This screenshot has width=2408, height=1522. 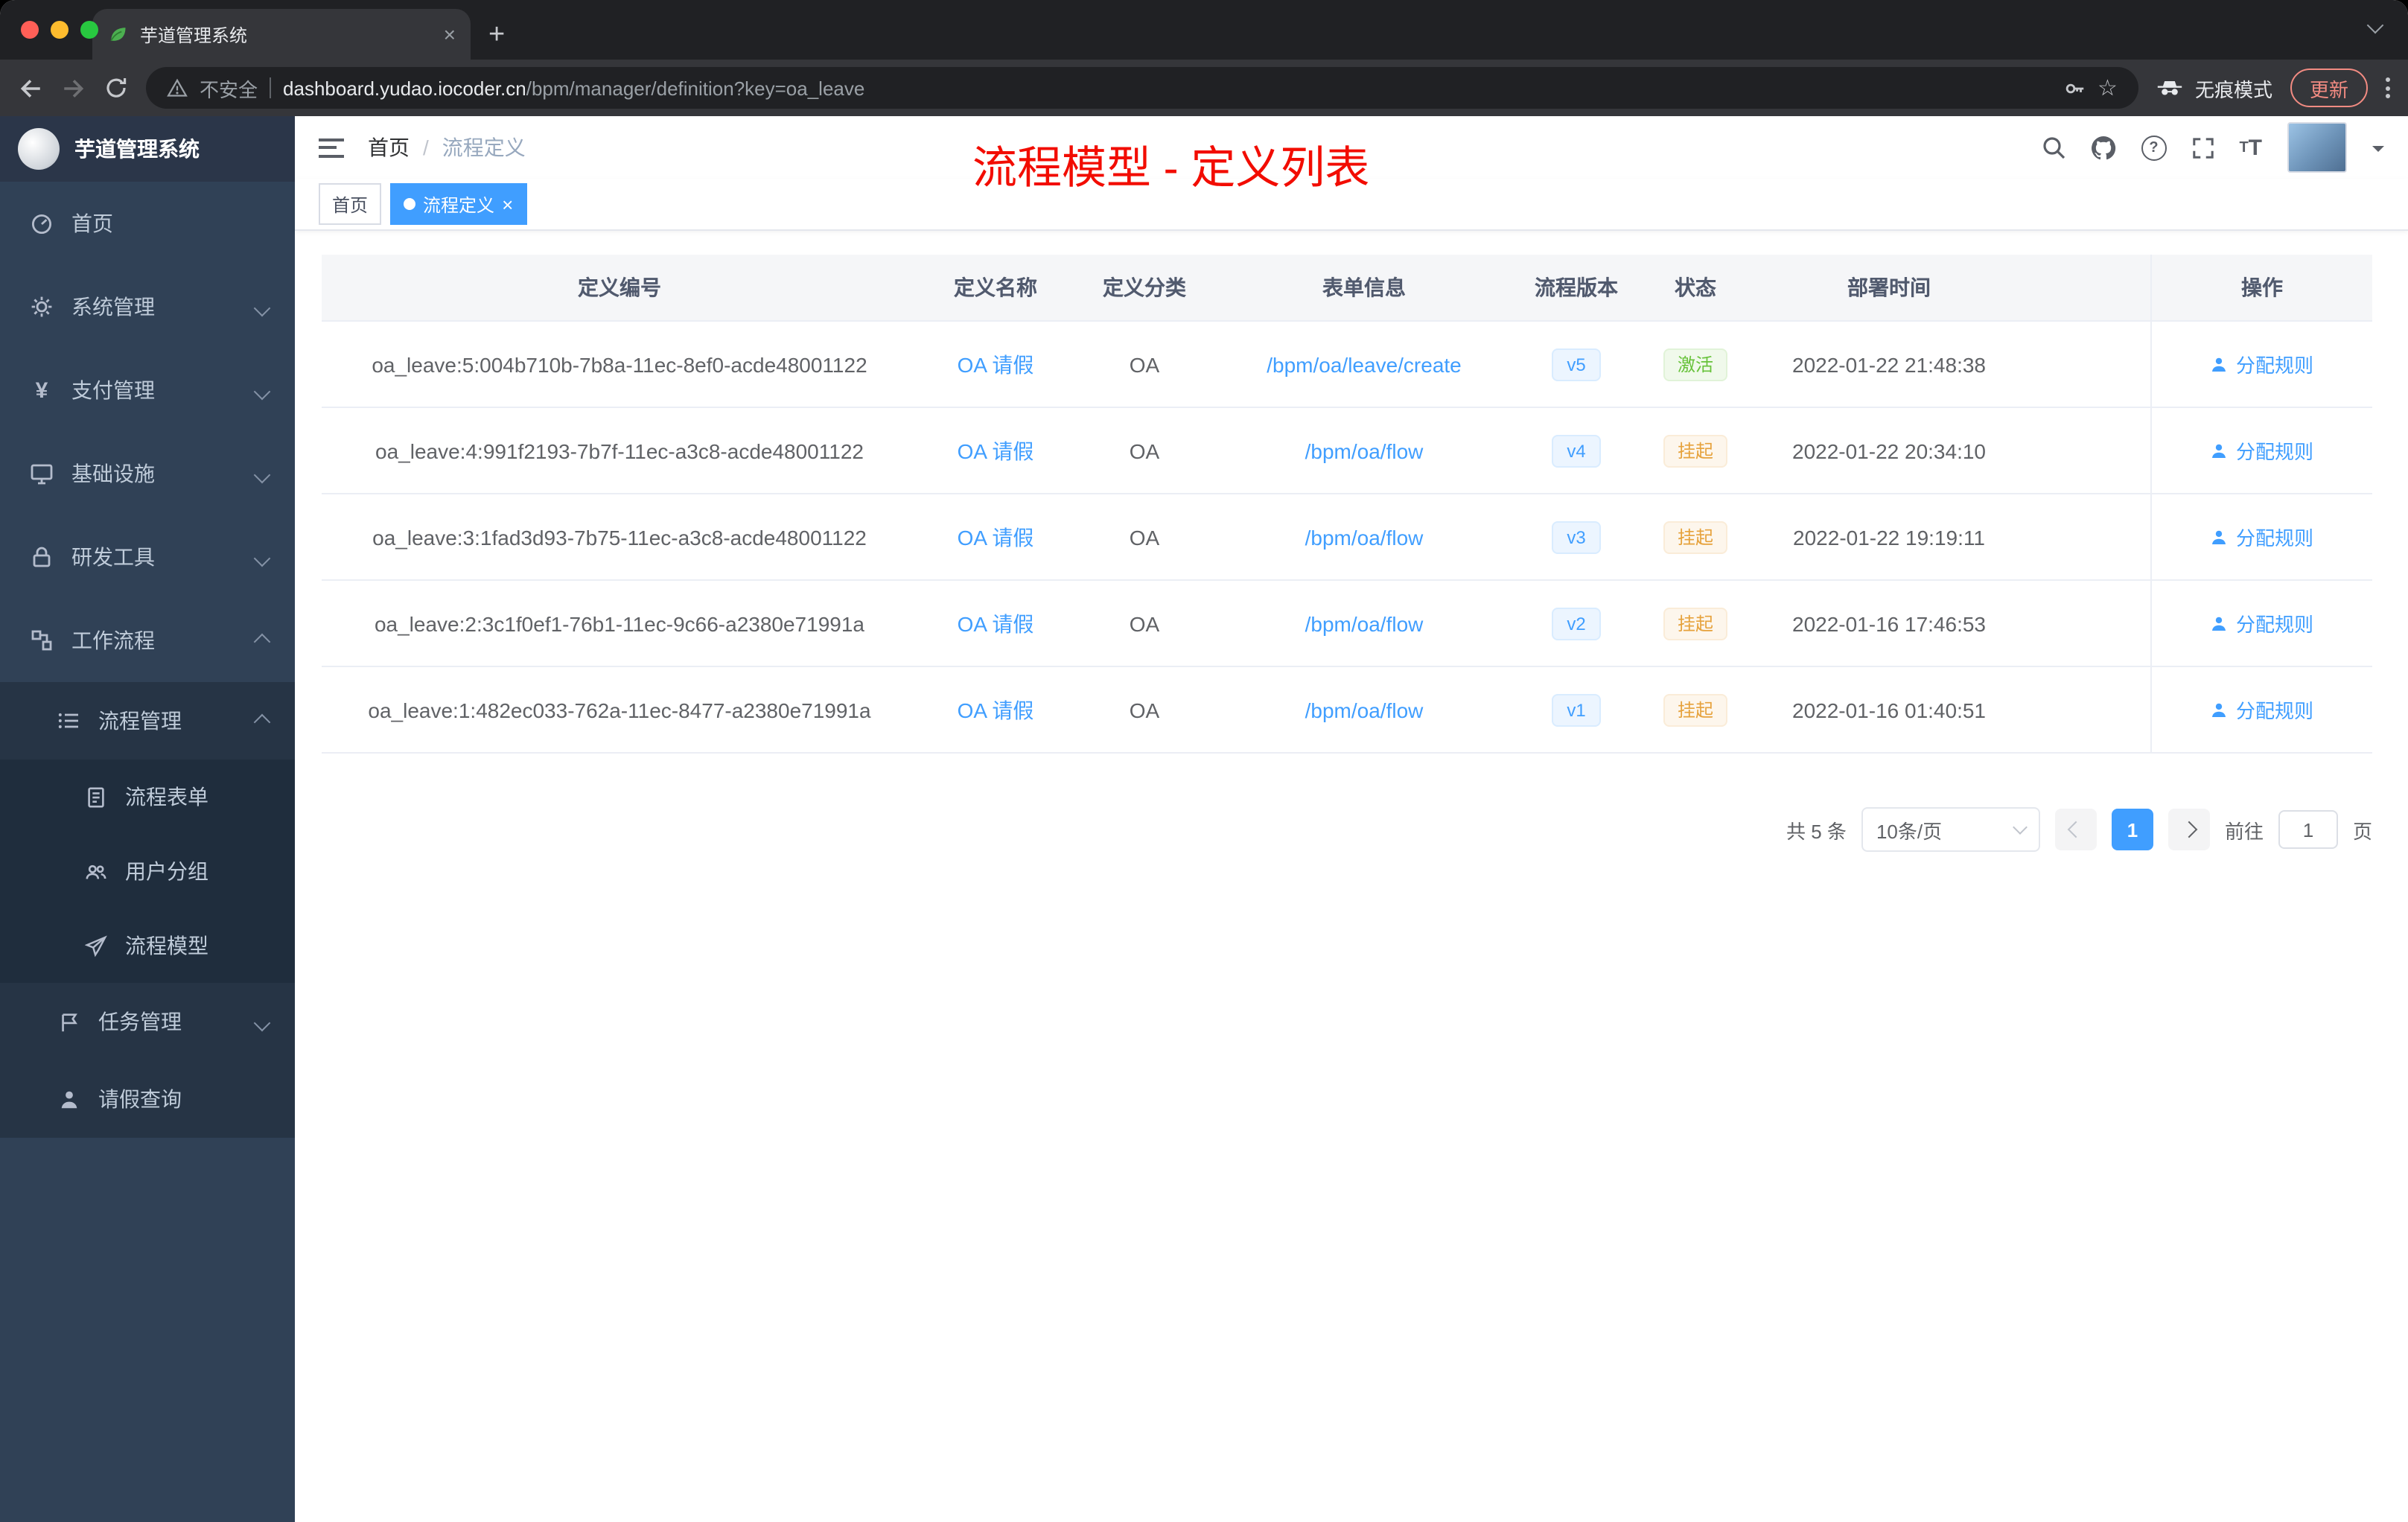 I want to click on sidebar-item-process-form: 流程表单, so click(x=147, y=797).